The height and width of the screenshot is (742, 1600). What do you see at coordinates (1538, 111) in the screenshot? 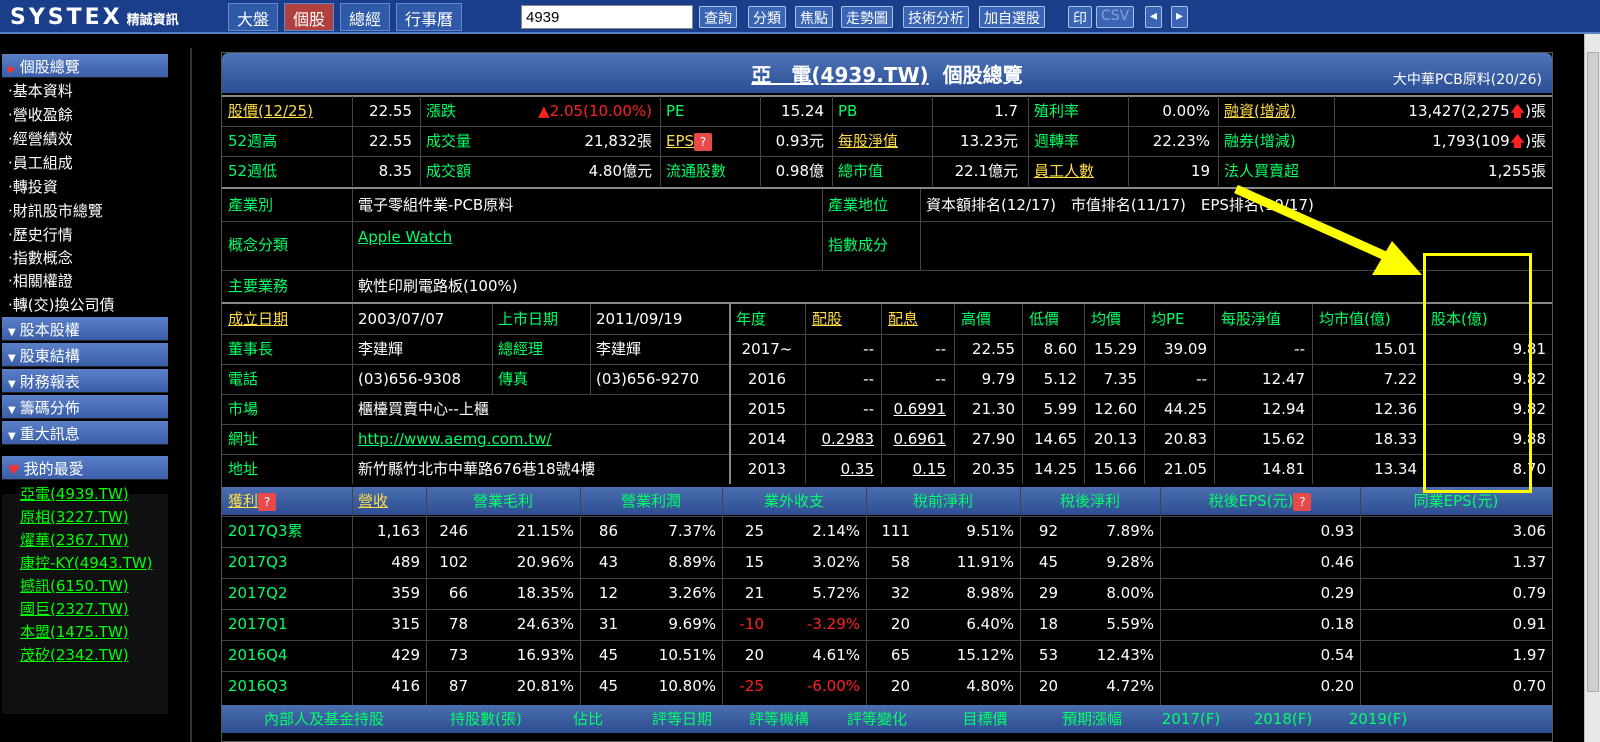
I see `margin-unit: 張` at bounding box center [1538, 111].